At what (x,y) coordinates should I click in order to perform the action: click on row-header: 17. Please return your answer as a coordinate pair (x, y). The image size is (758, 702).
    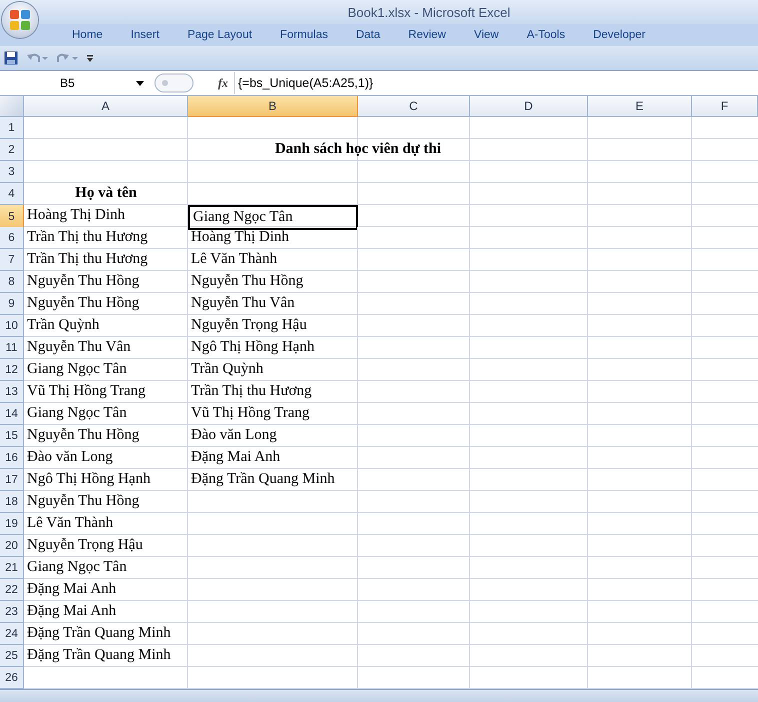
    Looking at the image, I should click on (12, 480).